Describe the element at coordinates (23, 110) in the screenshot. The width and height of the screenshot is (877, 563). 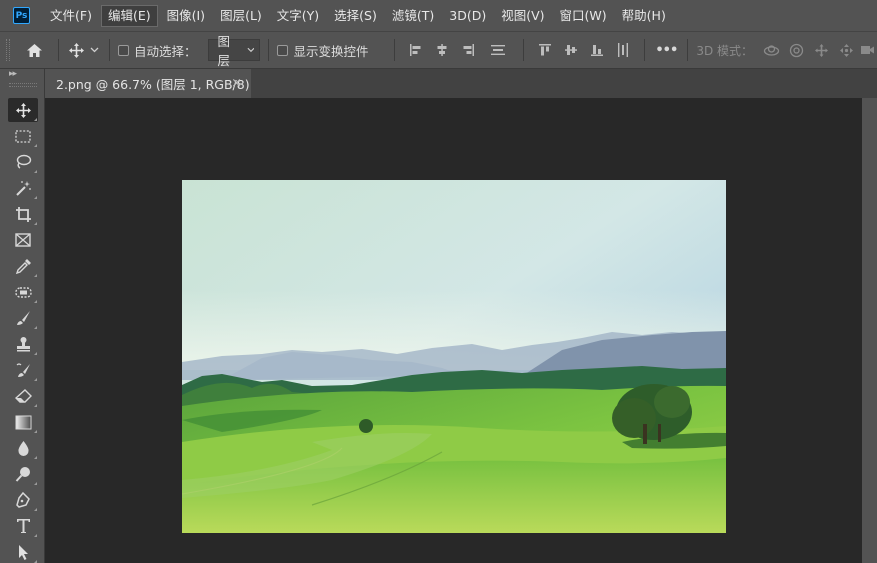
I see `move-tool-icon` at that location.